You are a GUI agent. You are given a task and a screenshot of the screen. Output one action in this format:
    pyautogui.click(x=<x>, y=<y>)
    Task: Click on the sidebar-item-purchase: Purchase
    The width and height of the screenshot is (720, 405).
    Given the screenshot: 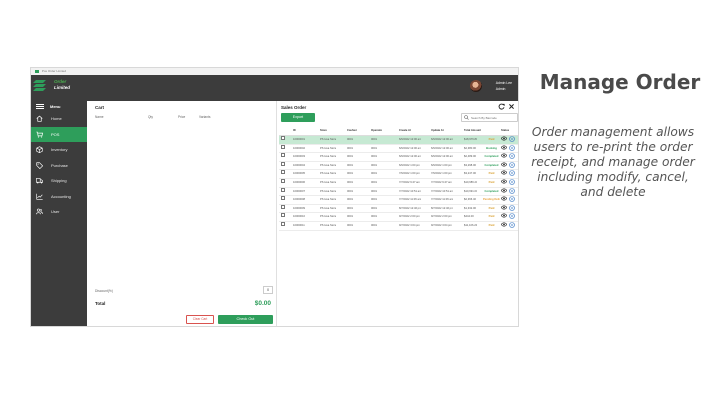 What is the action you would take?
    pyautogui.click(x=59, y=166)
    